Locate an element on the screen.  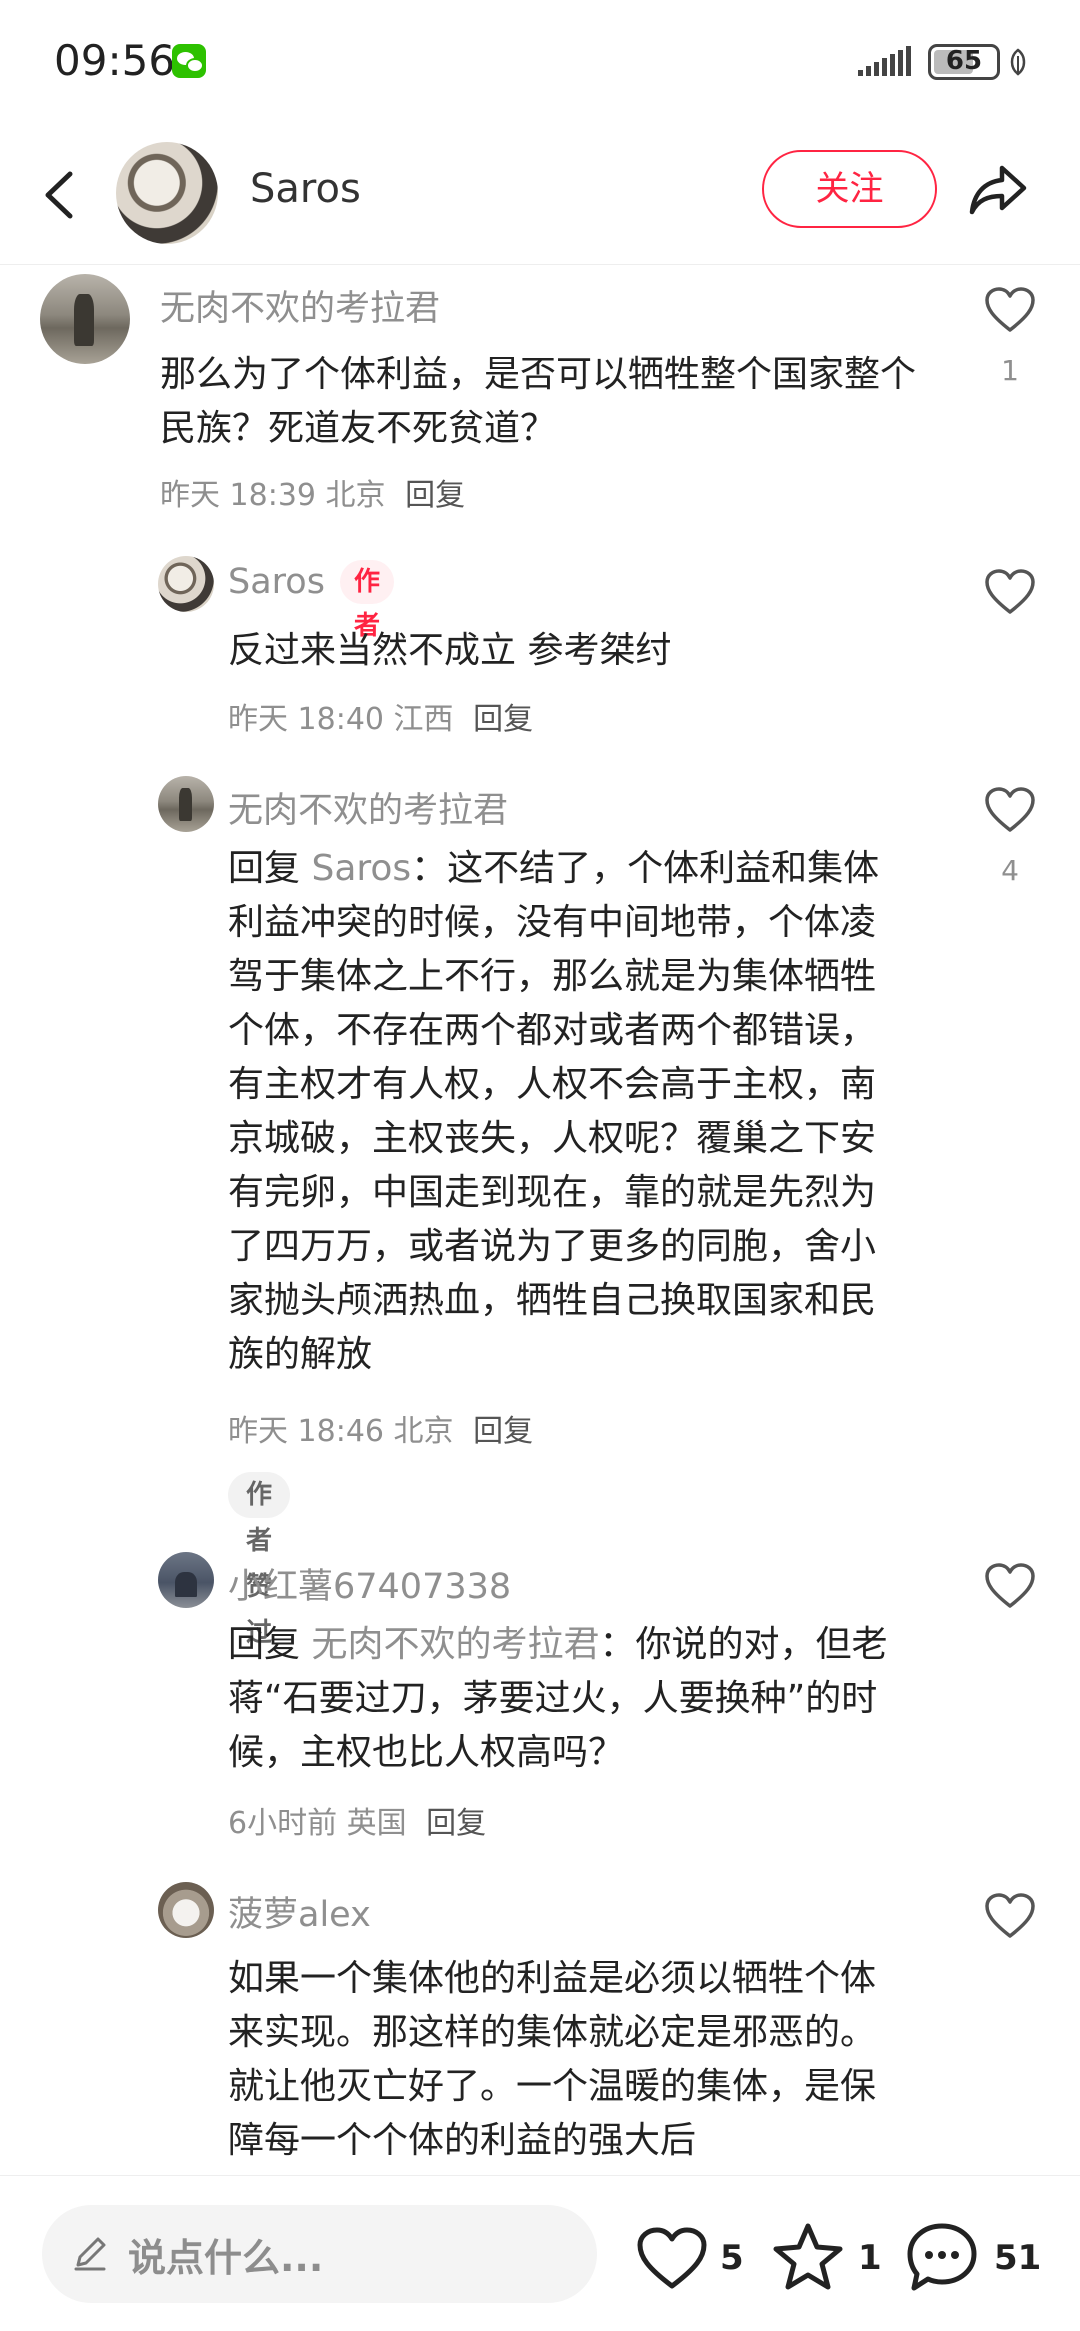
wechat-notification-icon is located at coordinates (189, 61).